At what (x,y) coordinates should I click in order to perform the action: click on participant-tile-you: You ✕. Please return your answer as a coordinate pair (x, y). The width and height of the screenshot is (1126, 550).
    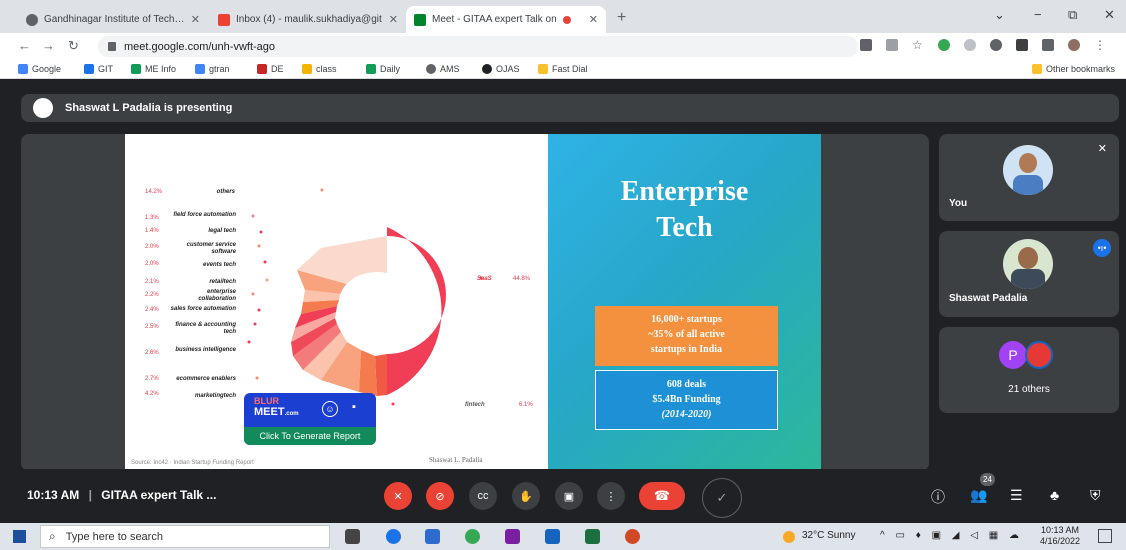
    Looking at the image, I should click on (1029, 177).